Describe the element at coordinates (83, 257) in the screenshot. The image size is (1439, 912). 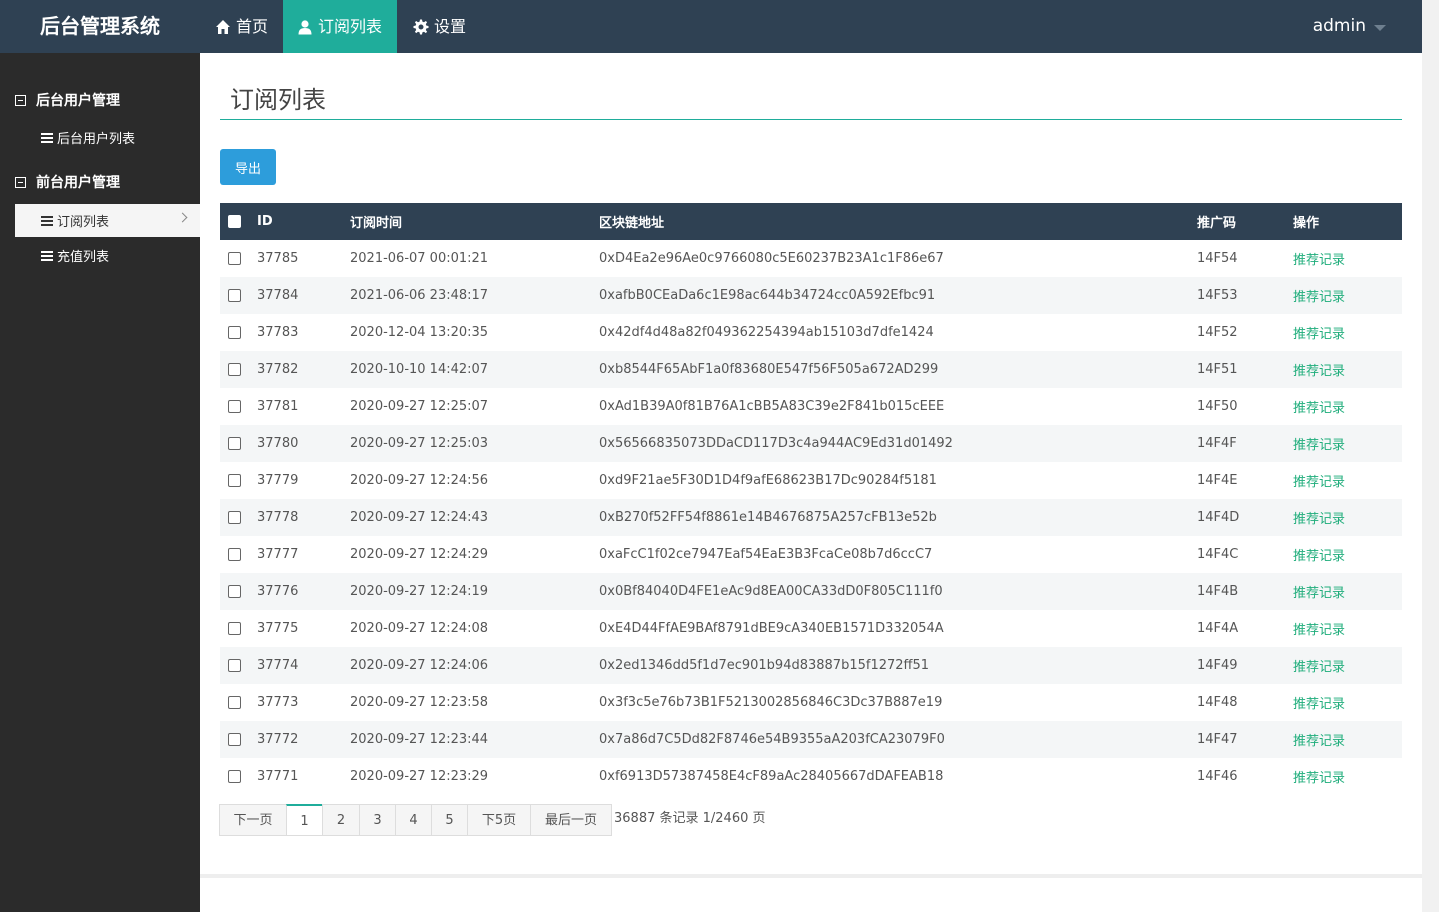
I see `sidebar-item-label: 充值列表` at that location.